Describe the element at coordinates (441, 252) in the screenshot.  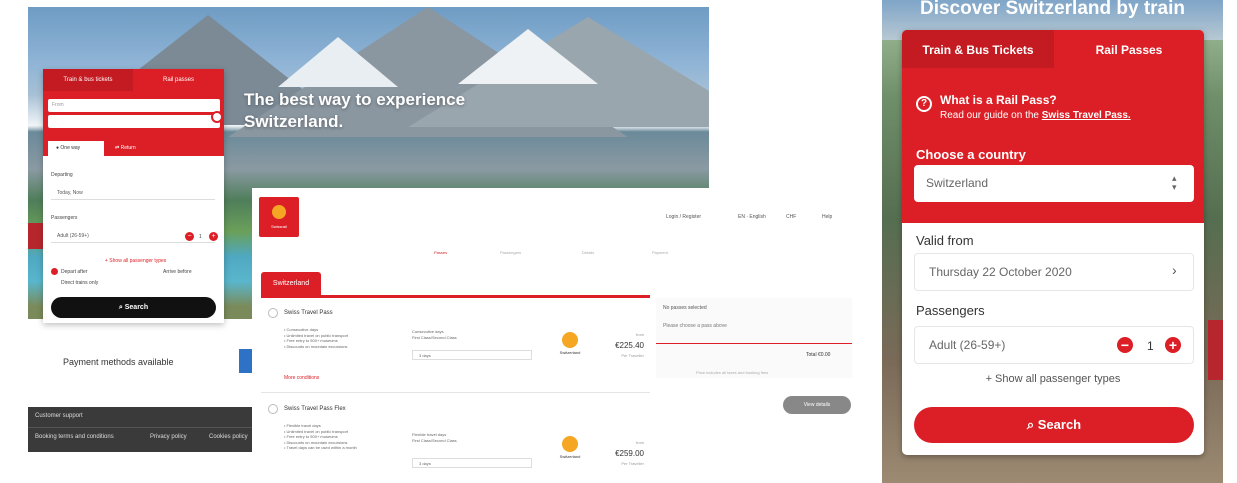
I see `step-passes: Passes` at that location.